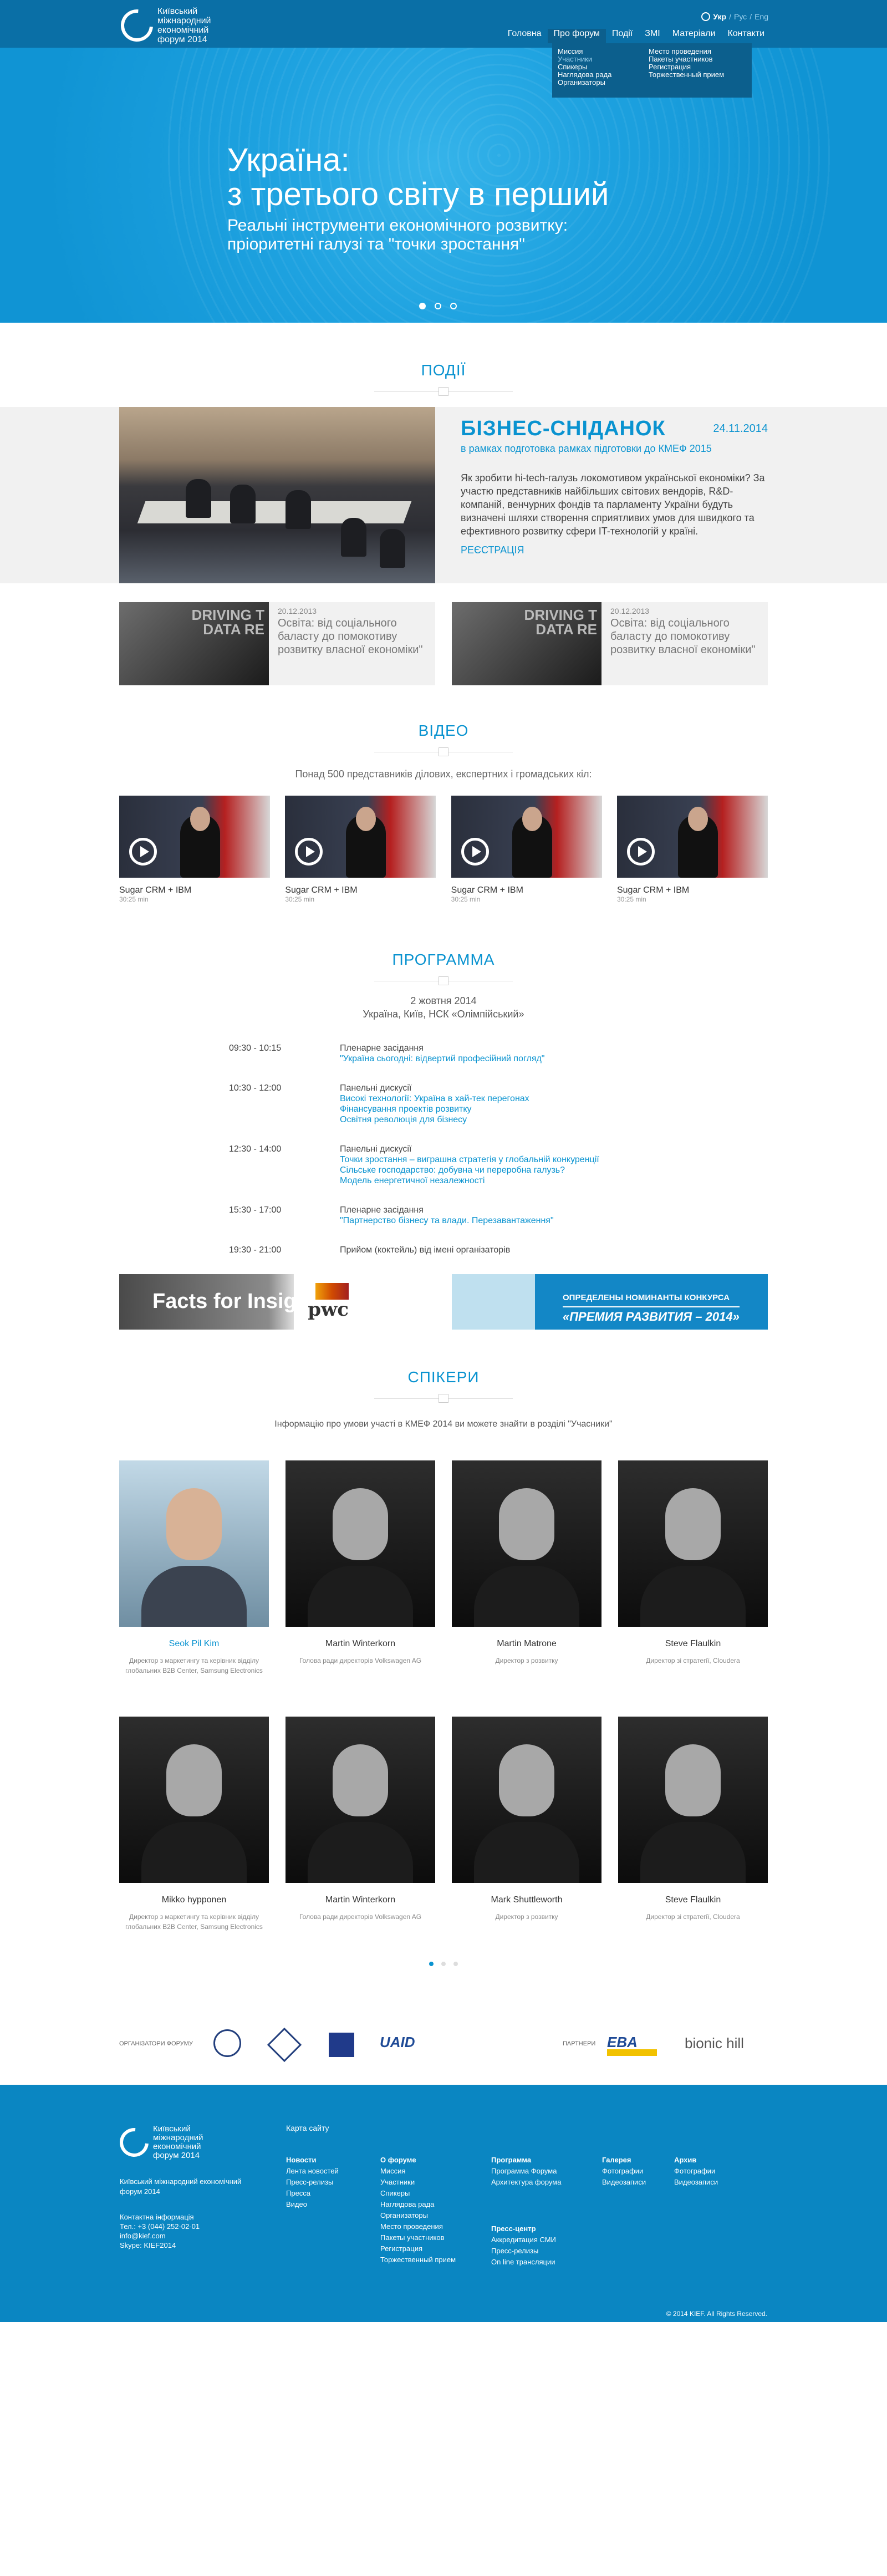  I want to click on organizer-uaid-logo: UAID, so click(410, 2045).